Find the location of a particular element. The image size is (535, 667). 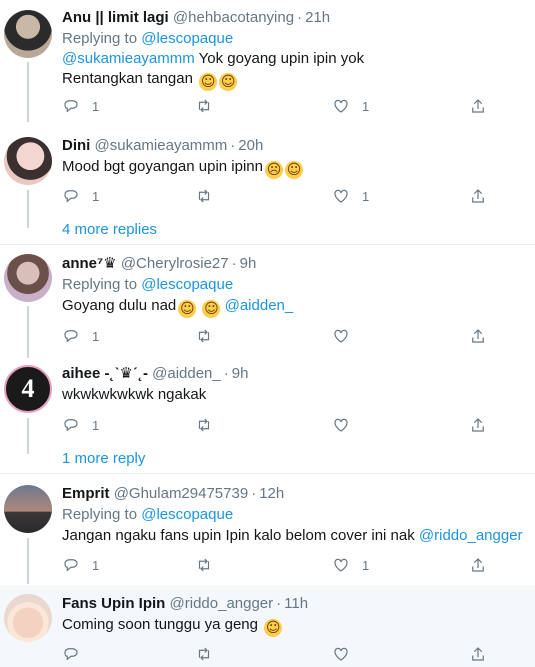

tweet-header: Emprit @Ghulam29475739 · 12h is located at coordinates (294, 494).